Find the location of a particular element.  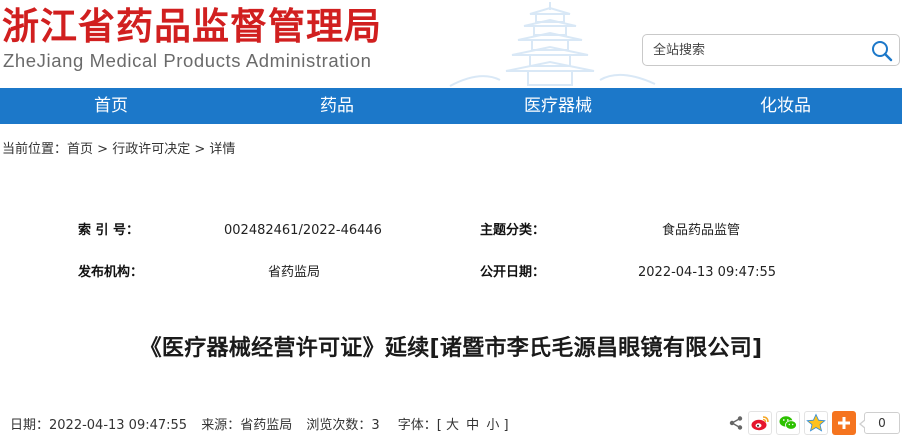

font-size-small: 小 is located at coordinates (492, 425).